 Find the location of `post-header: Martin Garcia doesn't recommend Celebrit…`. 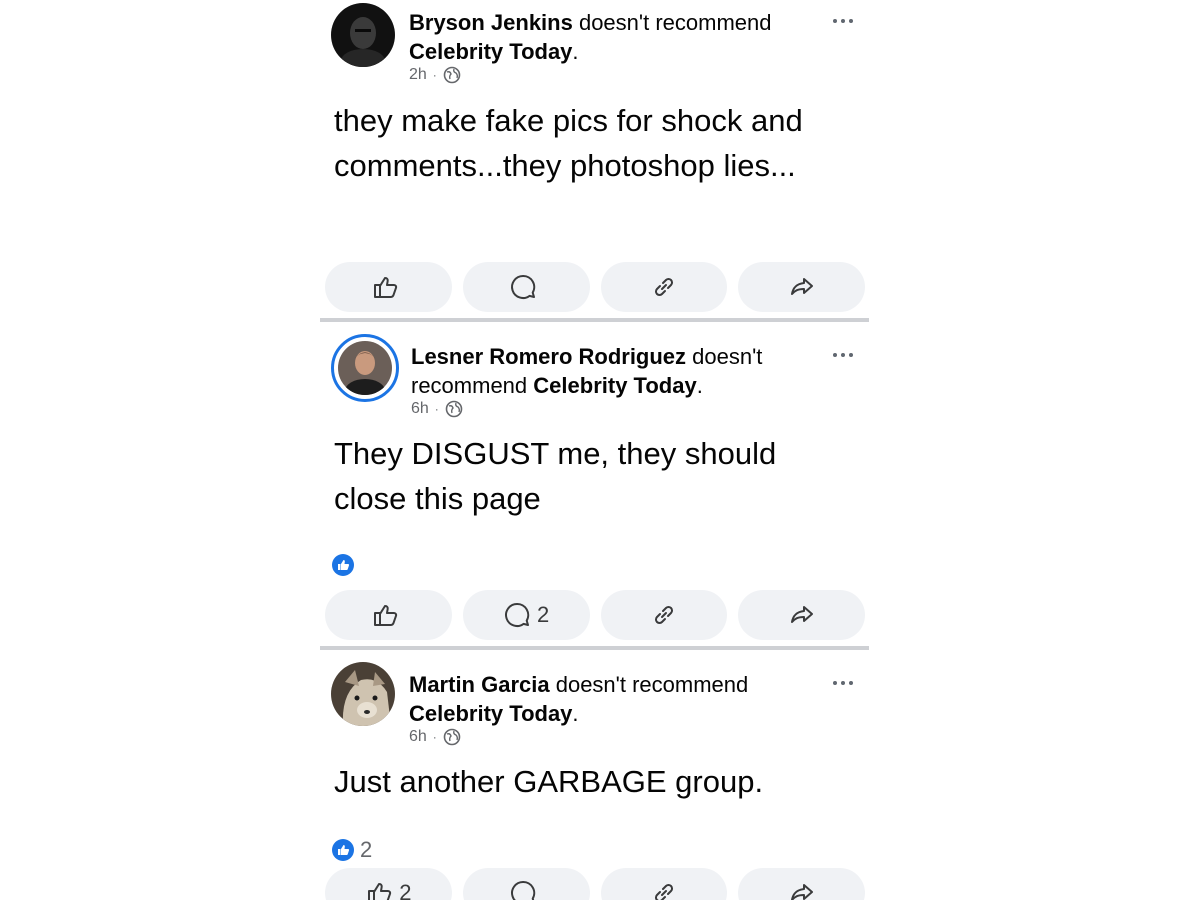

post-header: Martin Garcia doesn't recommend Celebrit… is located at coordinates (609, 699).